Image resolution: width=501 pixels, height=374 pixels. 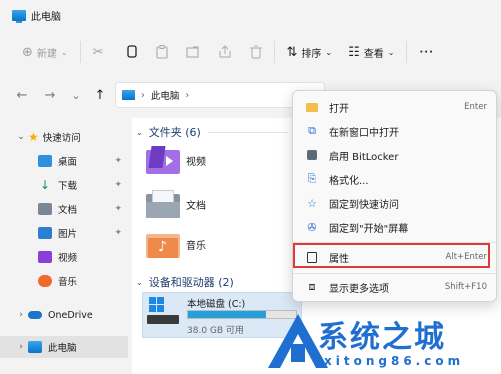 What do you see at coordinates (174, 132) in the screenshot?
I see `folders-header-label: 文件夹 (6)` at bounding box center [174, 132].